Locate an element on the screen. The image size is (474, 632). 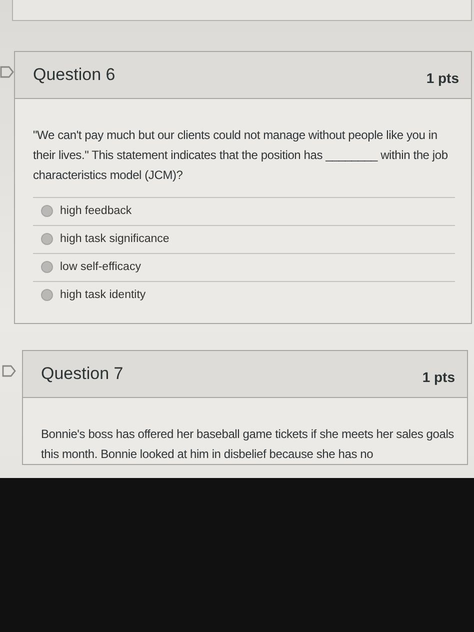
answer-option: high task significance is located at coordinates (244, 239).